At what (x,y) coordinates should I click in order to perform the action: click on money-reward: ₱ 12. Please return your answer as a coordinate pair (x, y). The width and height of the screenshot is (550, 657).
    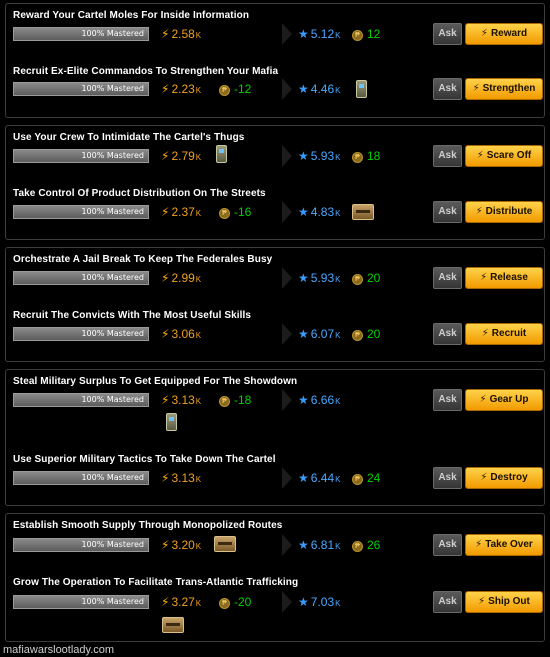
    Looking at the image, I should click on (366, 34).